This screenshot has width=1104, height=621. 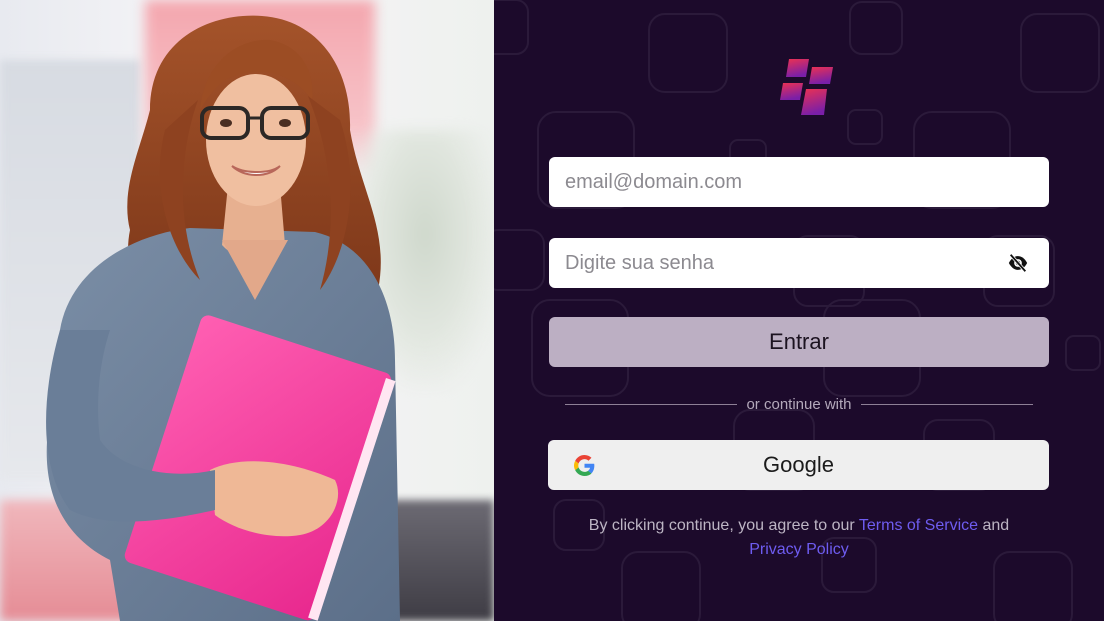 I want to click on continue-divider: or continue with, so click(x=799, y=404).